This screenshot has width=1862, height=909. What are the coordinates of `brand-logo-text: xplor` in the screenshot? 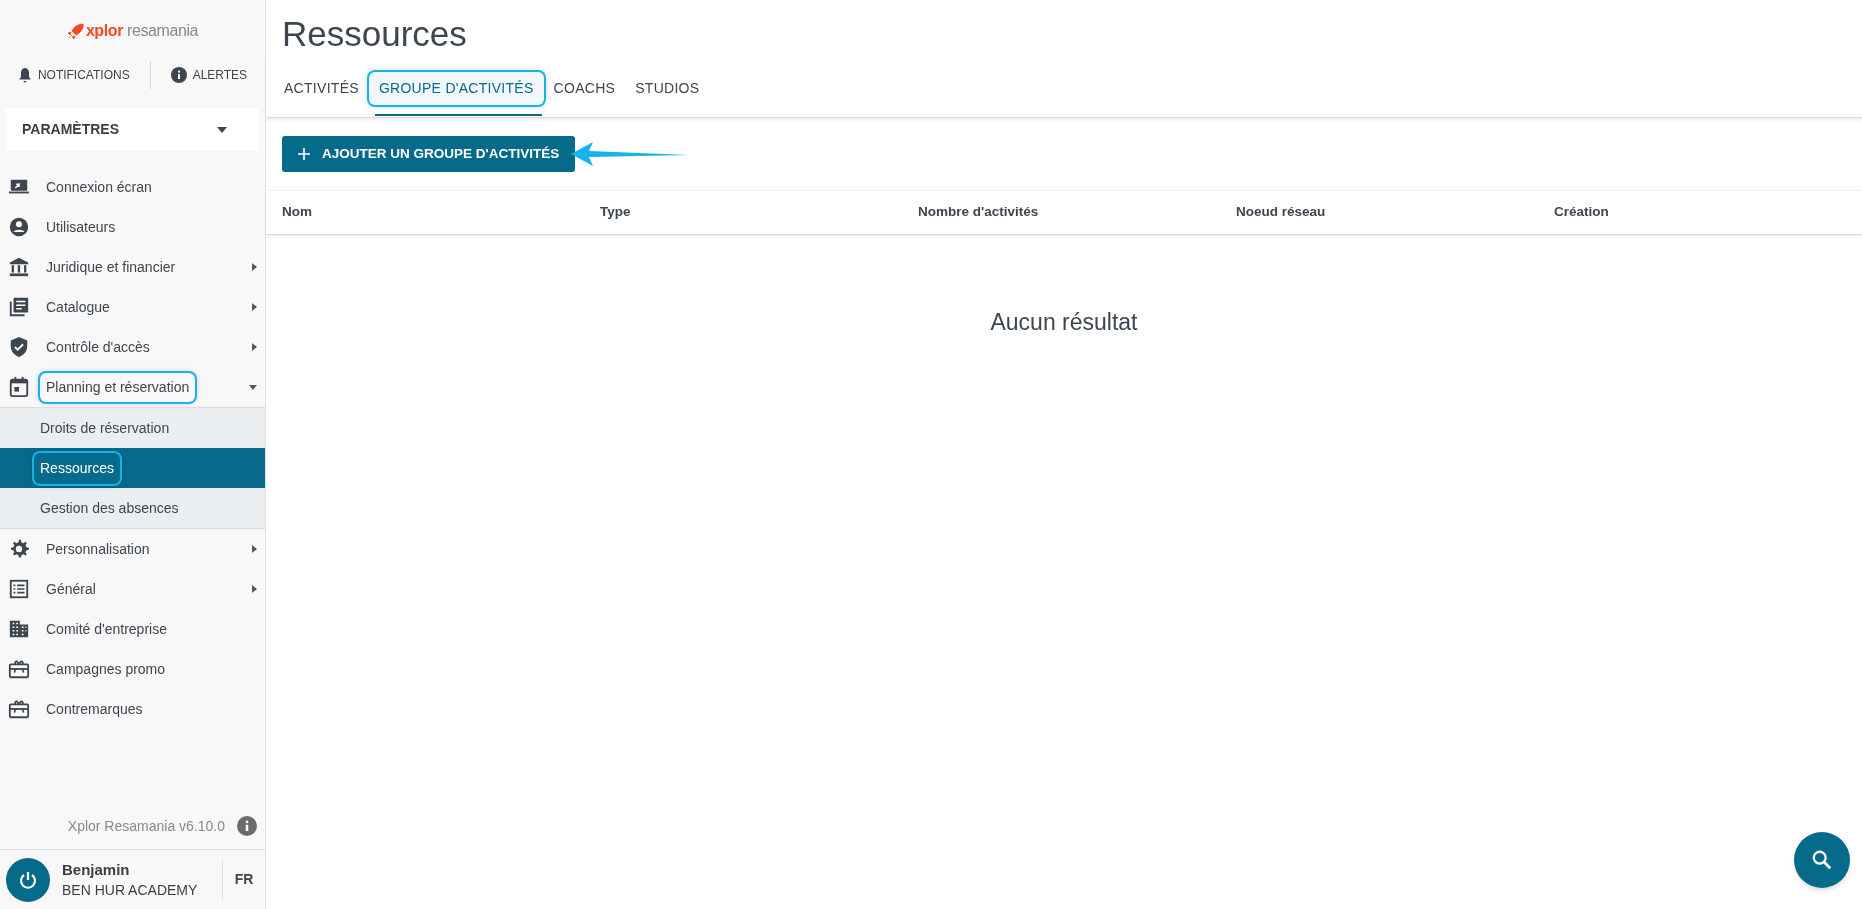 It's located at (104, 31).